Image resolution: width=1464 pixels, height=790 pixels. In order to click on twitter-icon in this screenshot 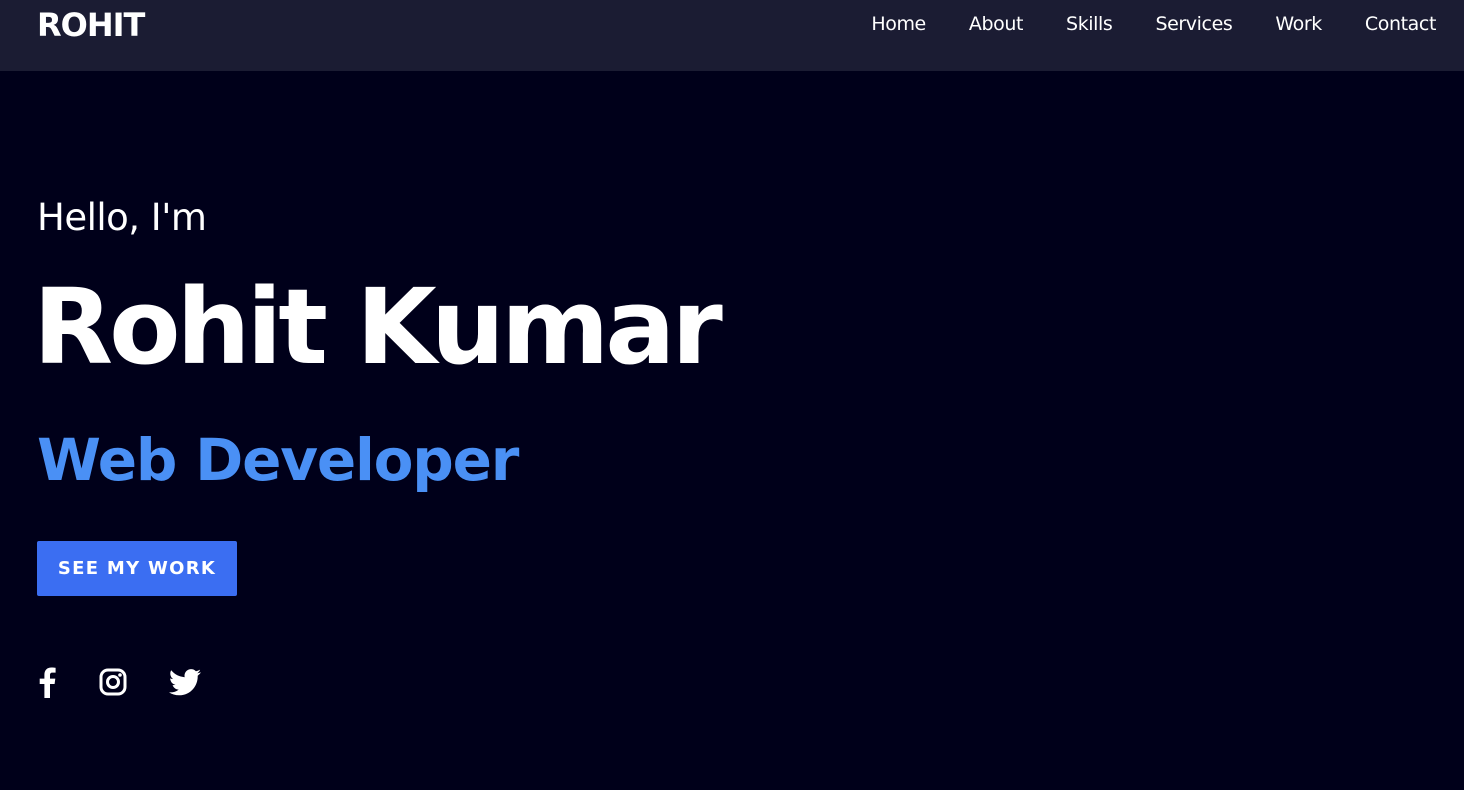, I will do `click(185, 682)`.